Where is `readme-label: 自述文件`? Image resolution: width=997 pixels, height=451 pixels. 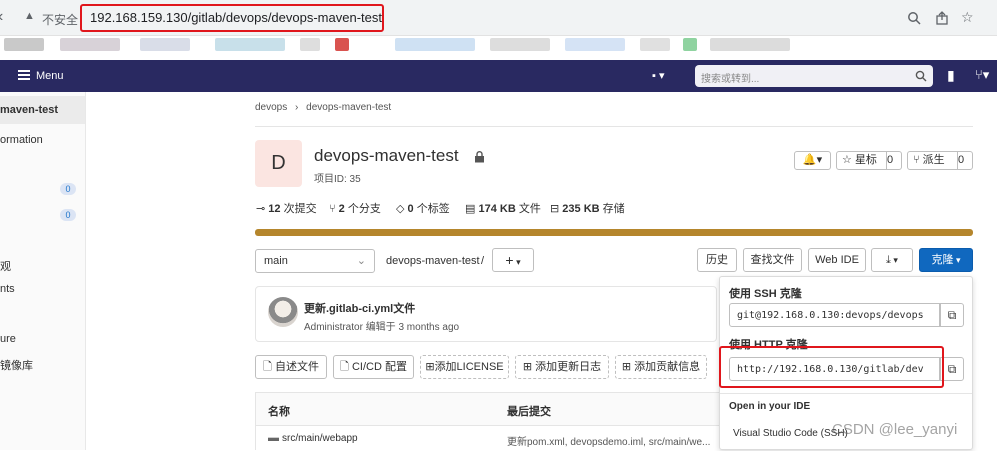
readme-label: 自述文件 is located at coordinates (296, 367).